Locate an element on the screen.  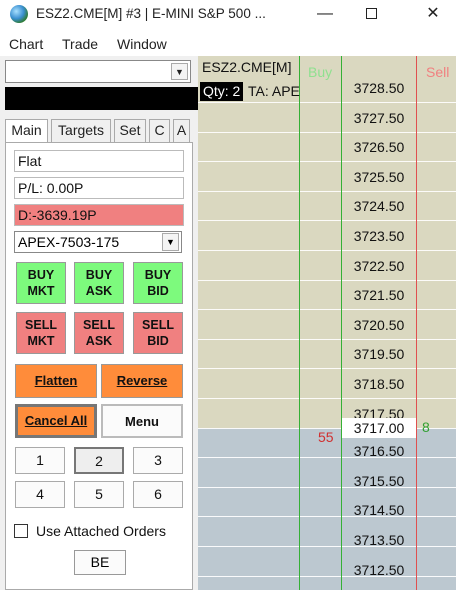
status-bar is located at coordinates (101, 98).